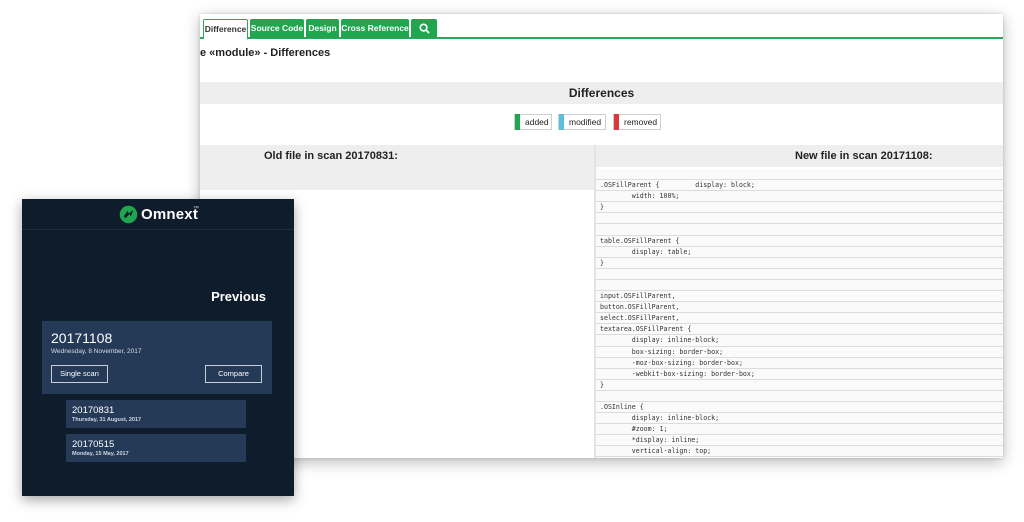  I want to click on search-icon, so click(424, 28).